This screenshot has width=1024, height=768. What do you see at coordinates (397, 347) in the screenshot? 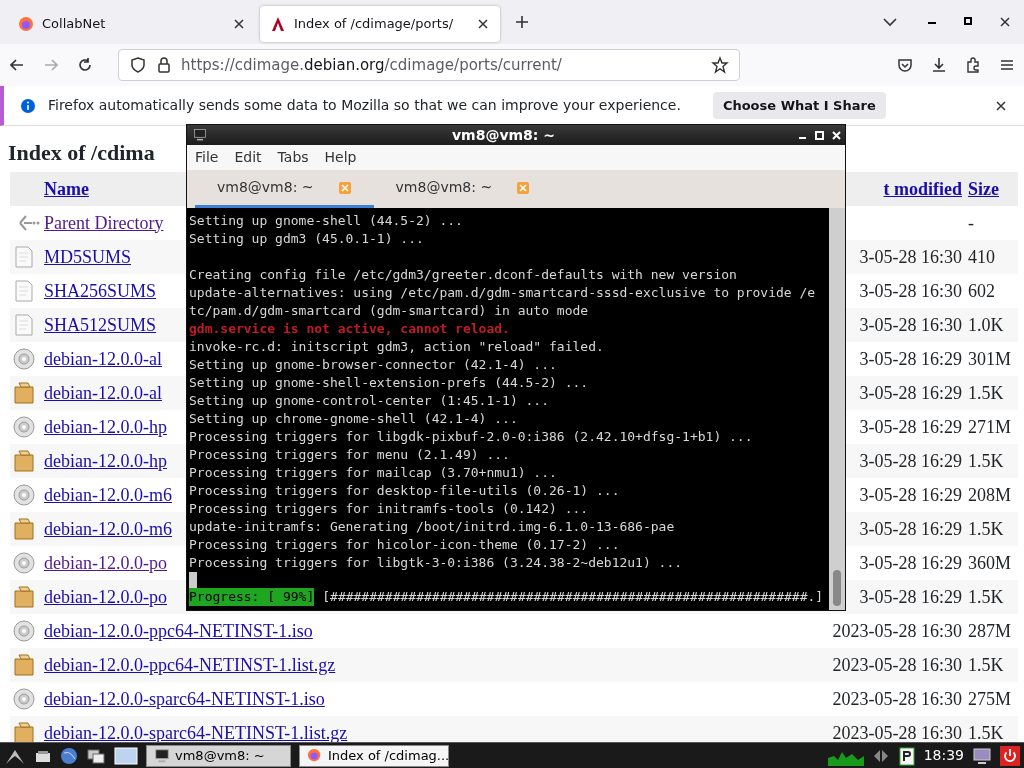
I see `output-line: invoke-rc.d: initscript gdm3, action "reload" failed.` at bounding box center [397, 347].